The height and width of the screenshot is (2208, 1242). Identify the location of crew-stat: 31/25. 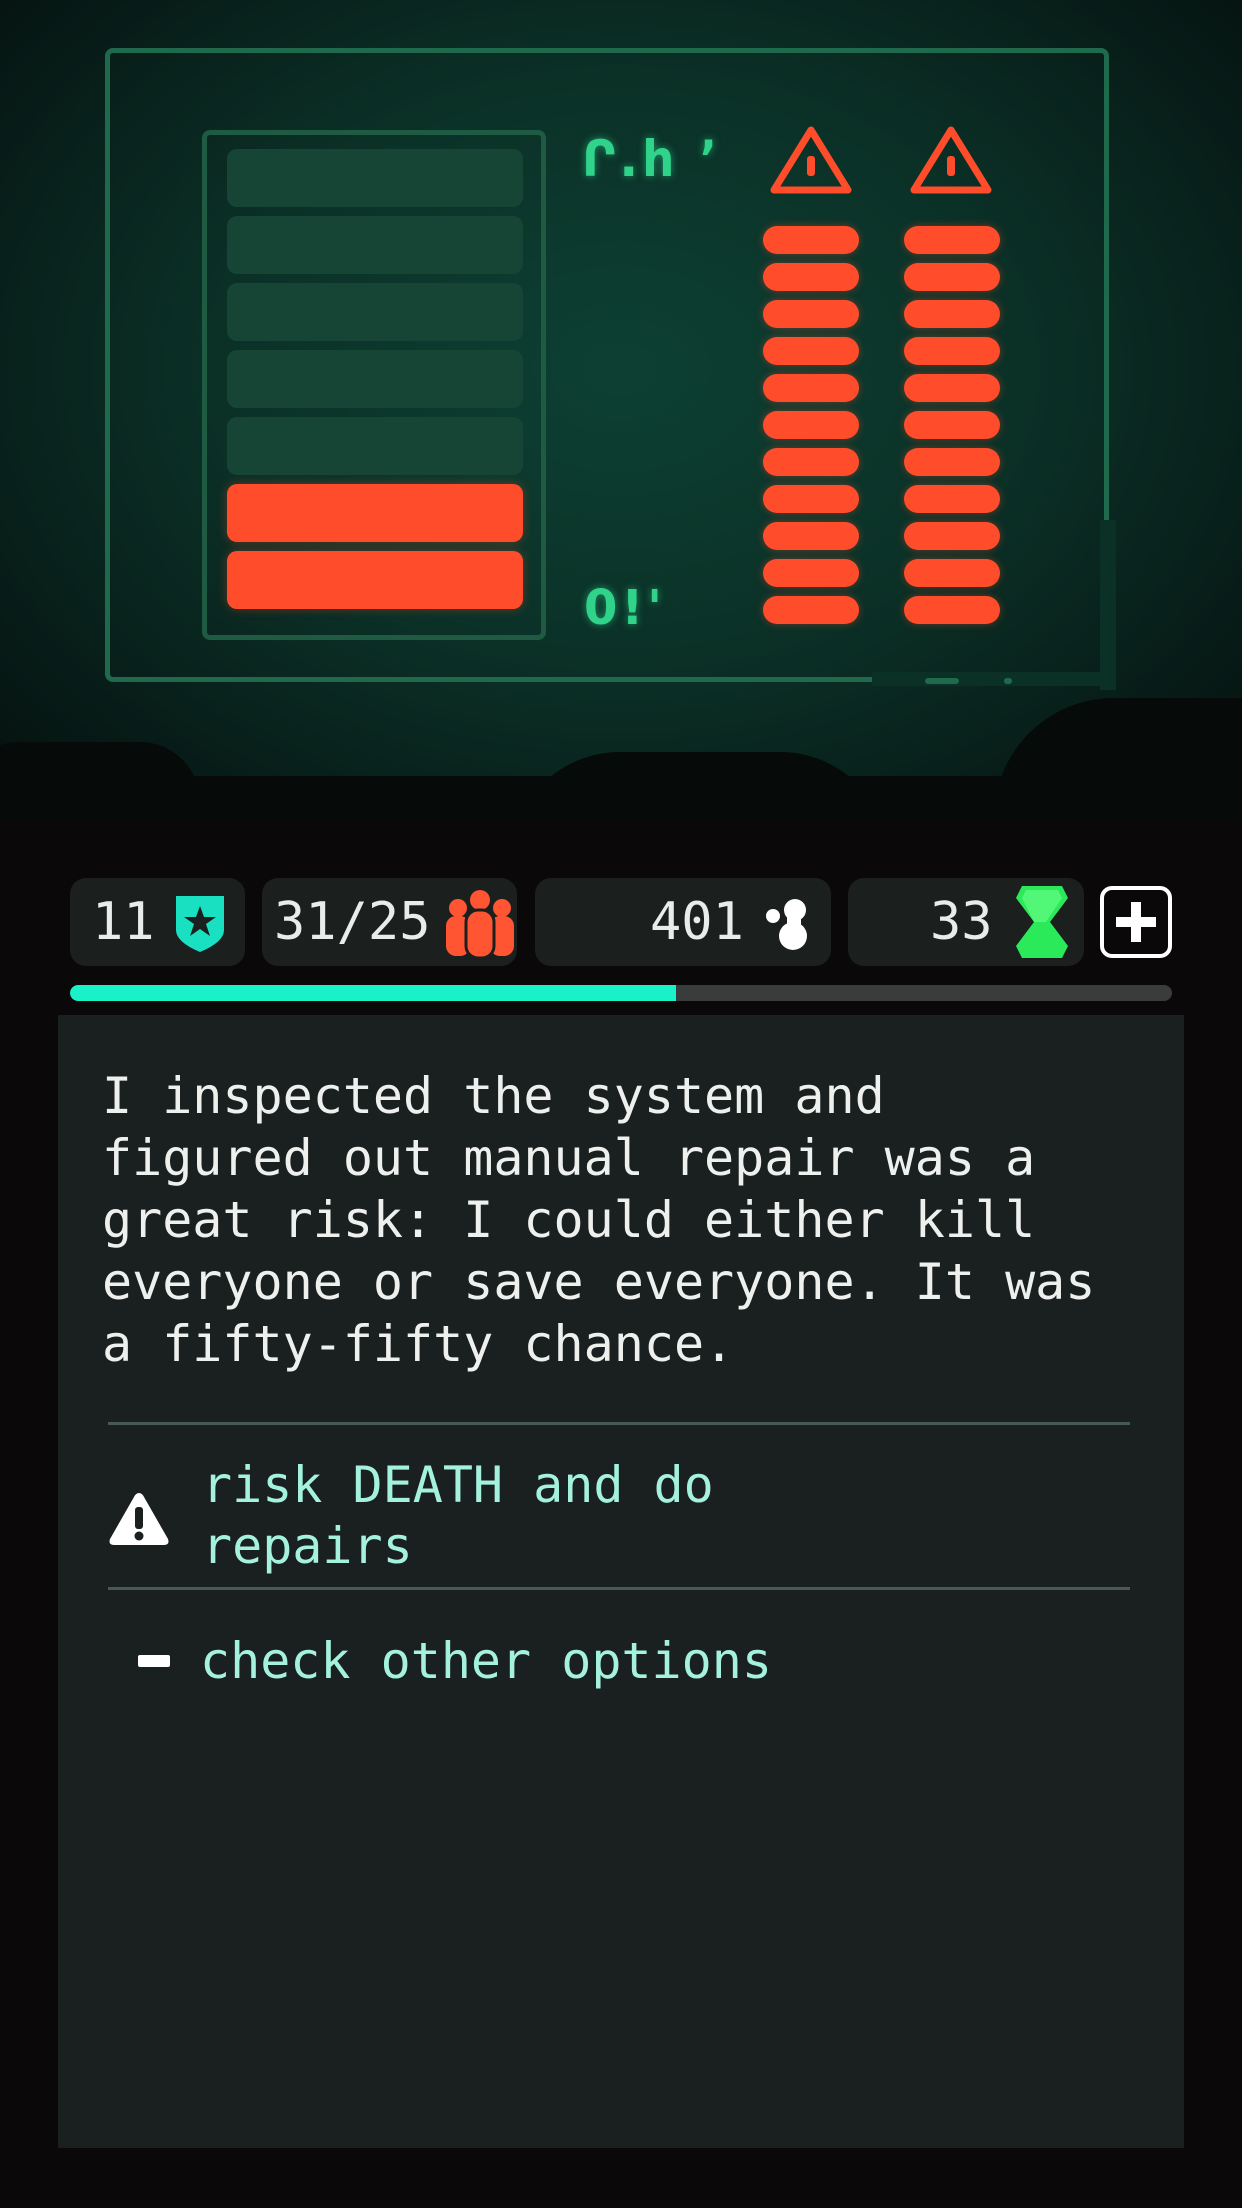
(389, 922).